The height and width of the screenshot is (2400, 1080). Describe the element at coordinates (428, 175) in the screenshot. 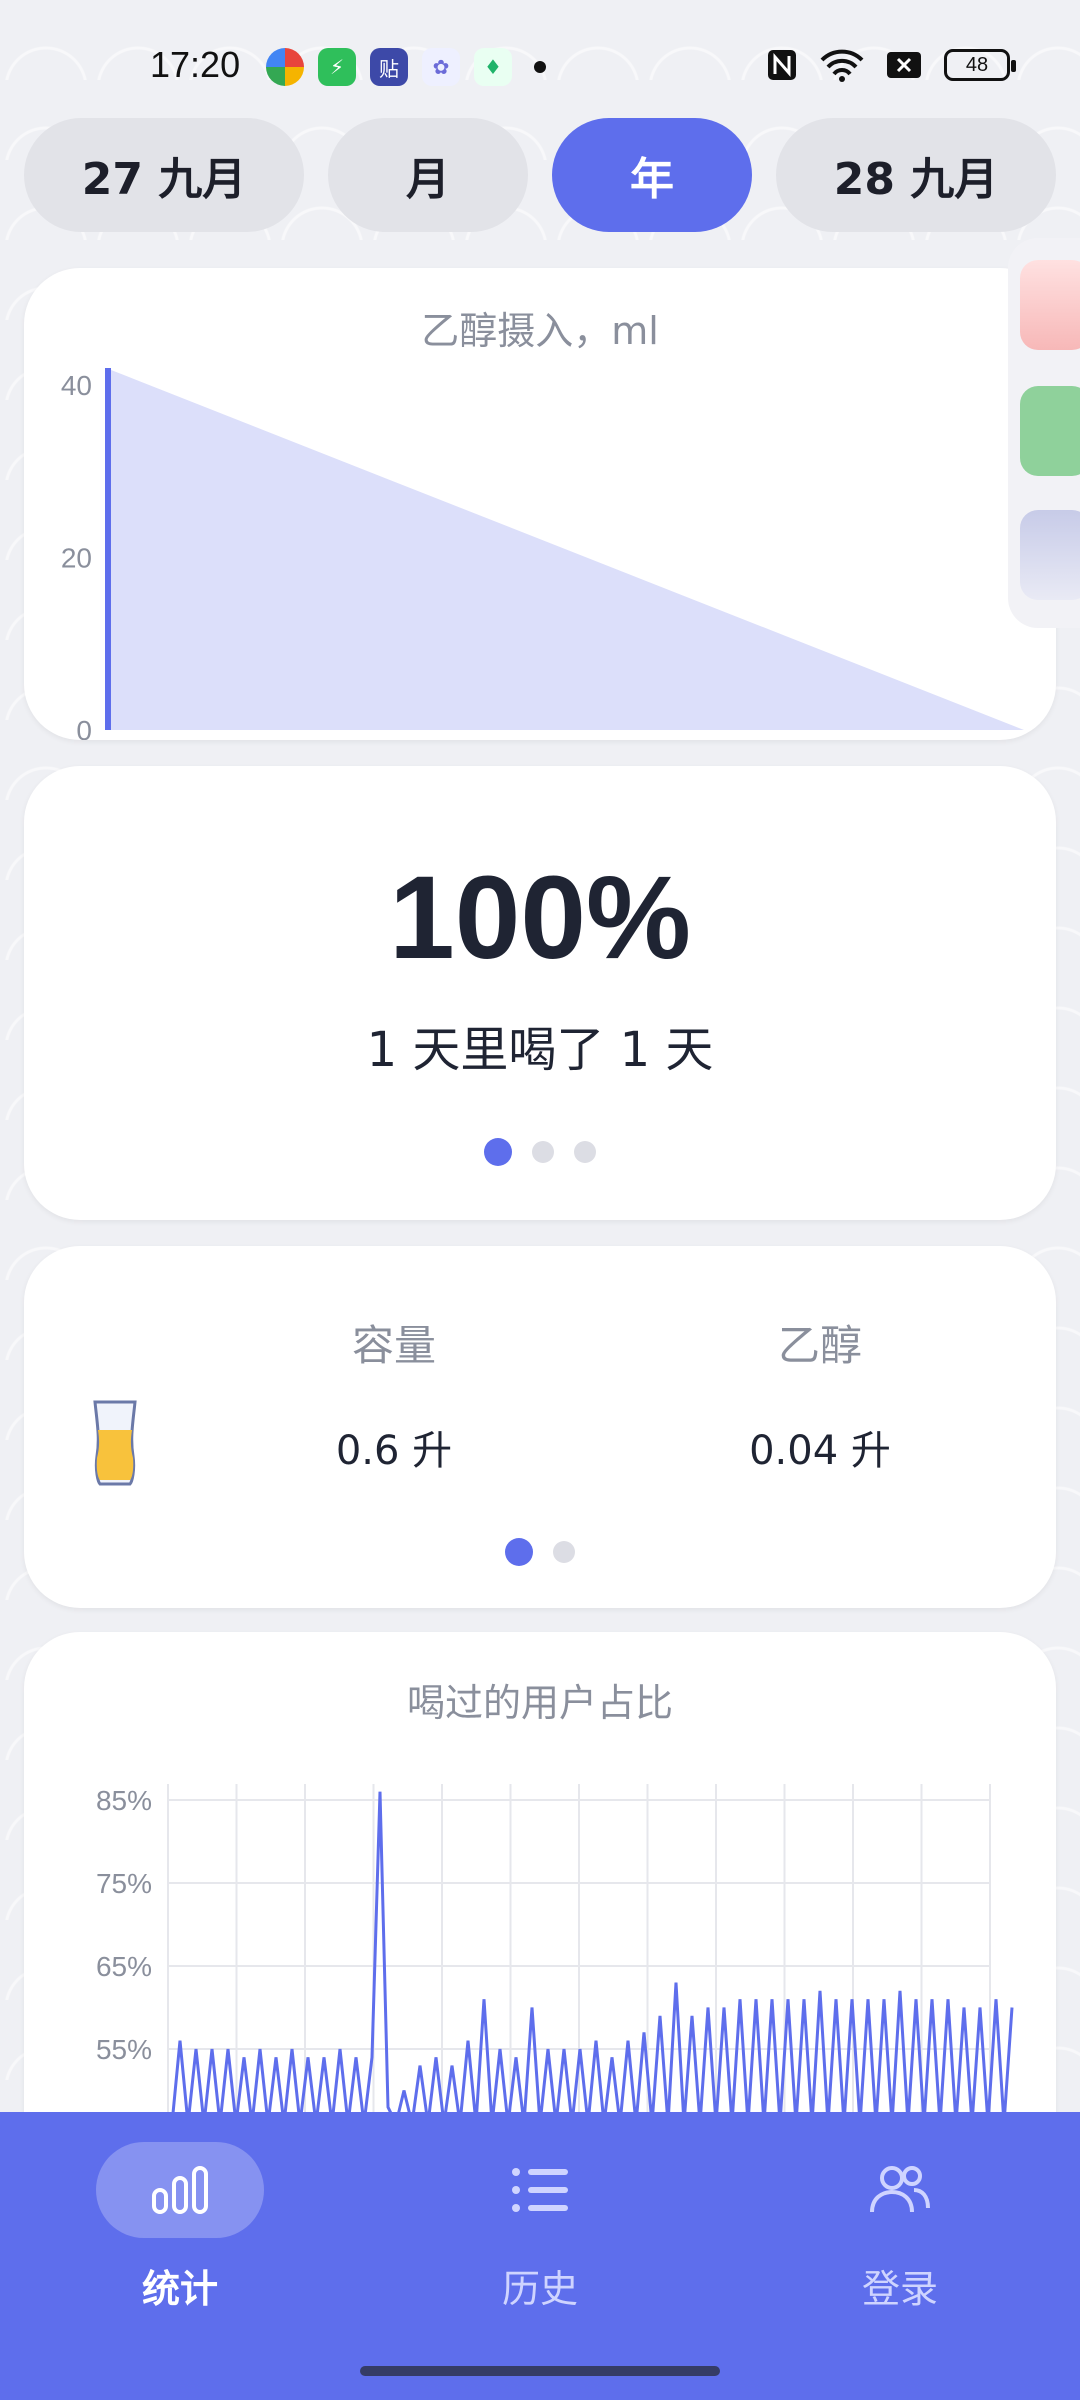

I see `month-range-button: 月` at that location.